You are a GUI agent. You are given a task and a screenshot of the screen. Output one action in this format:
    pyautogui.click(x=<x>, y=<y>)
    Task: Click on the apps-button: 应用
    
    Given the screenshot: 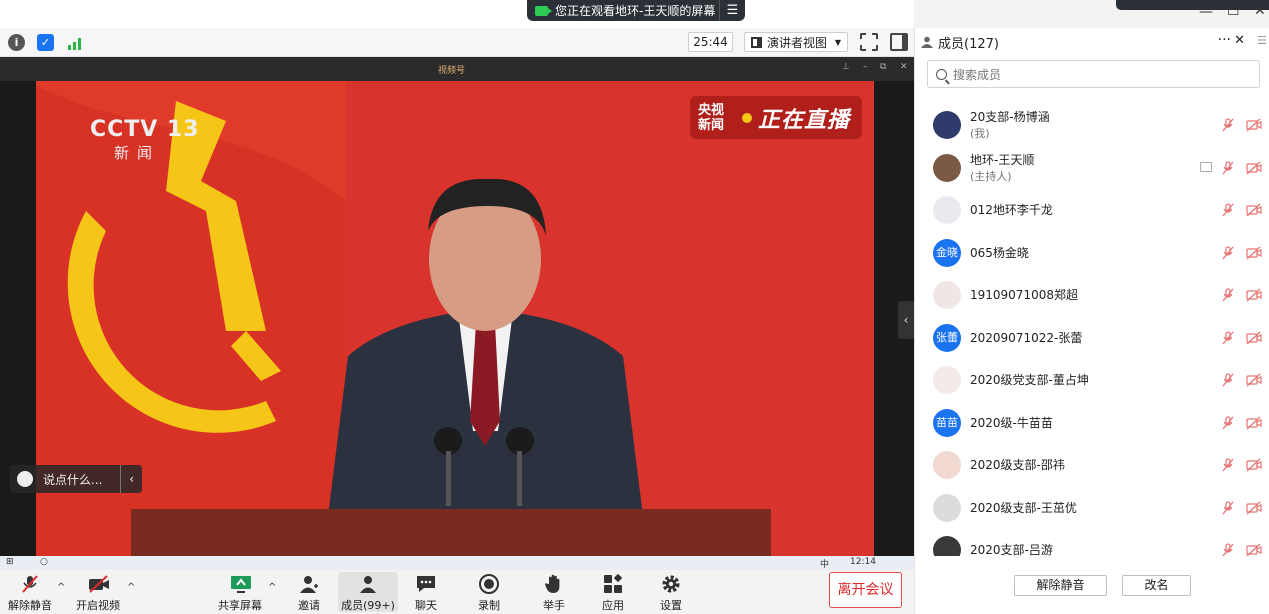 What is the action you would take?
    pyautogui.click(x=613, y=592)
    